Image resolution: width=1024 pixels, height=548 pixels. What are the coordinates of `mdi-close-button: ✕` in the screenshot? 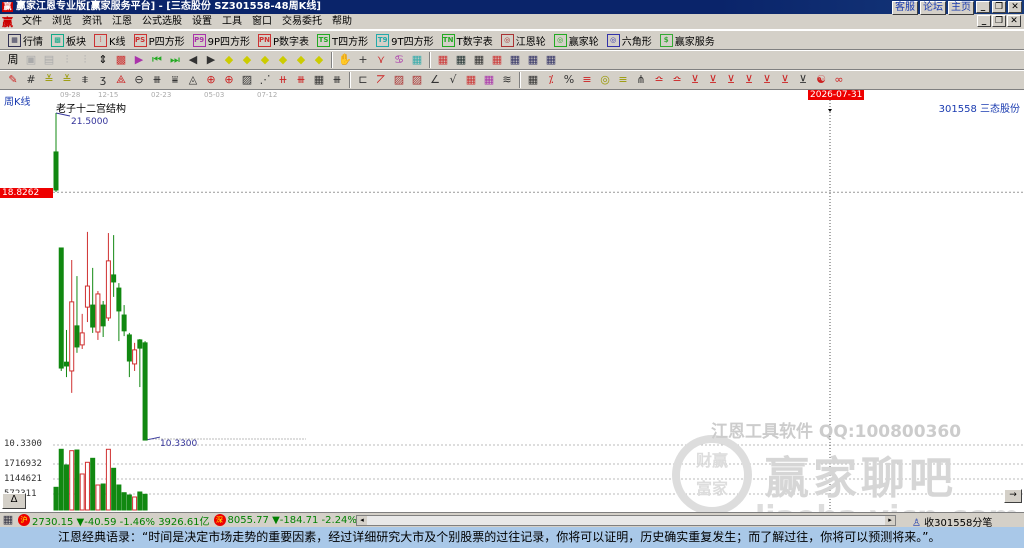 It's located at (1014, 21).